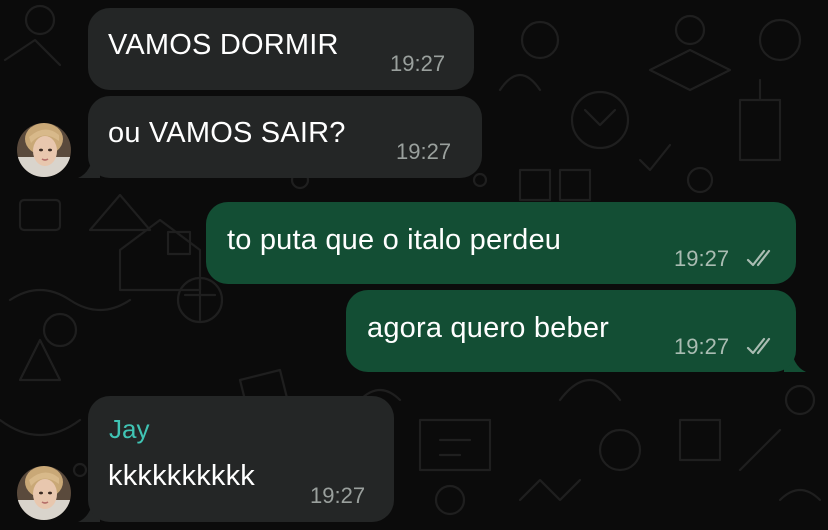 The width and height of the screenshot is (828, 530). I want to click on message-text: to puta que o italo perdeu, so click(394, 240).